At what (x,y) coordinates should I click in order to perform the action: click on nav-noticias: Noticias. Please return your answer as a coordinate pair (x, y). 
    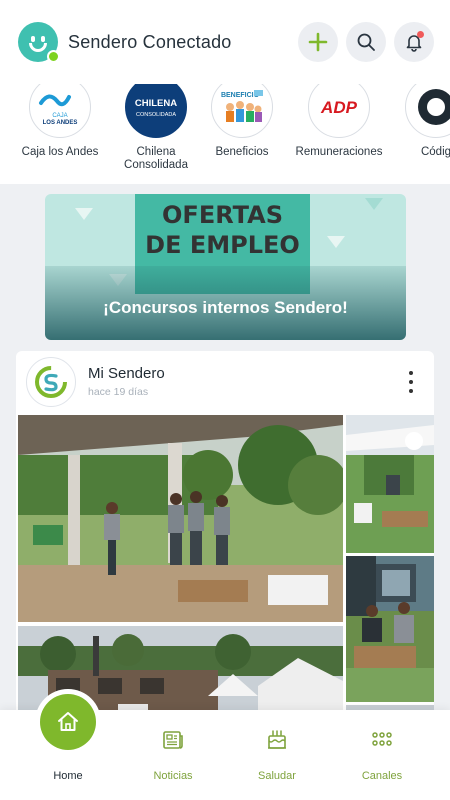
    Looking at the image, I should click on (173, 755).